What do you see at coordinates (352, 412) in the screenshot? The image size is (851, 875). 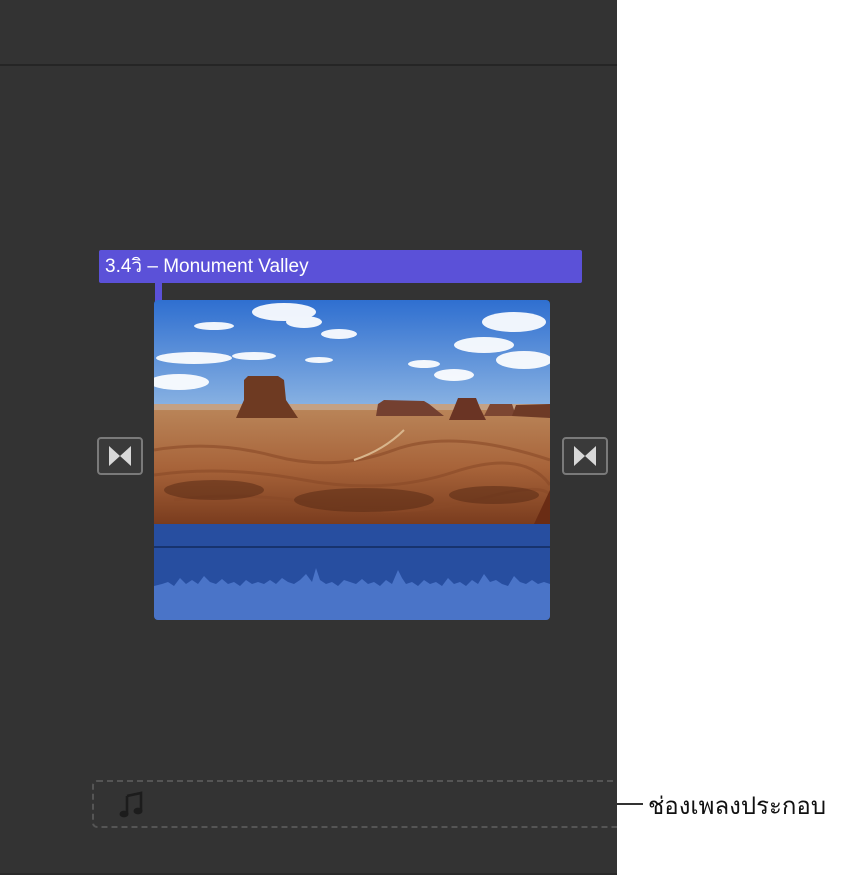 I see `clip-thumbnail` at bounding box center [352, 412].